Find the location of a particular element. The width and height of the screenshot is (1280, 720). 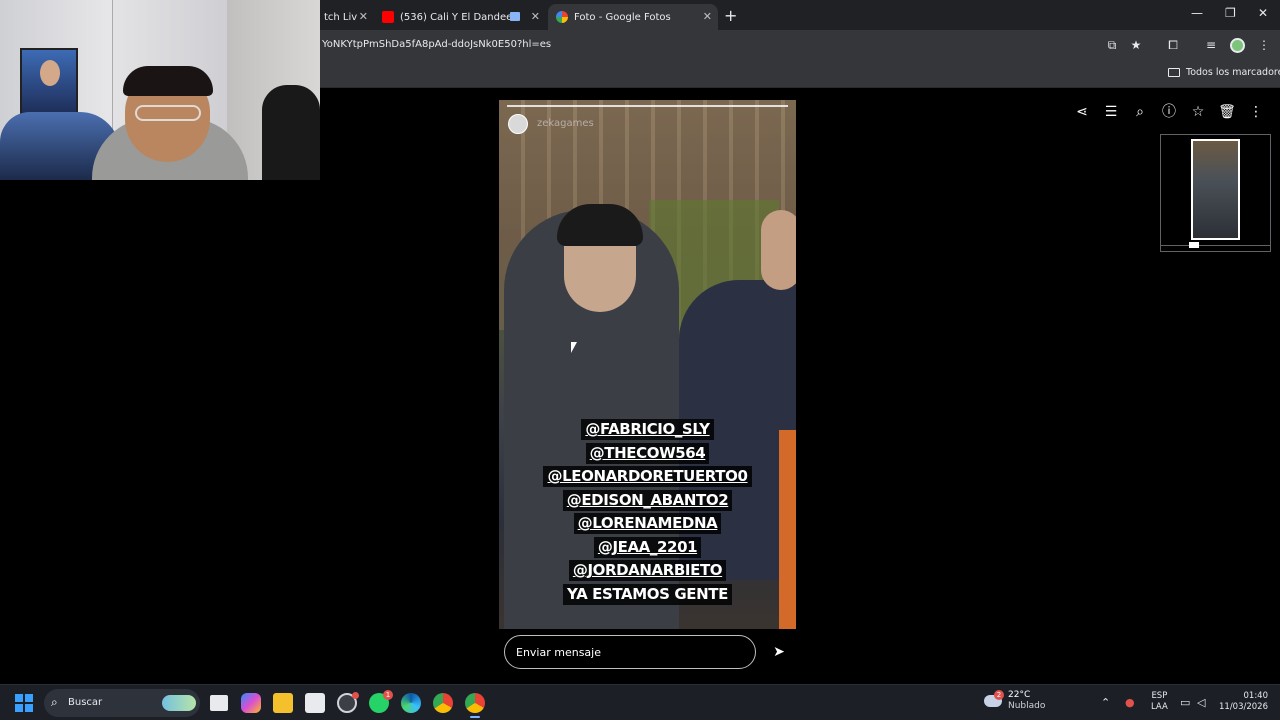

mention-tag: @LEONARDORETUERTO0 is located at coordinates (647, 476).